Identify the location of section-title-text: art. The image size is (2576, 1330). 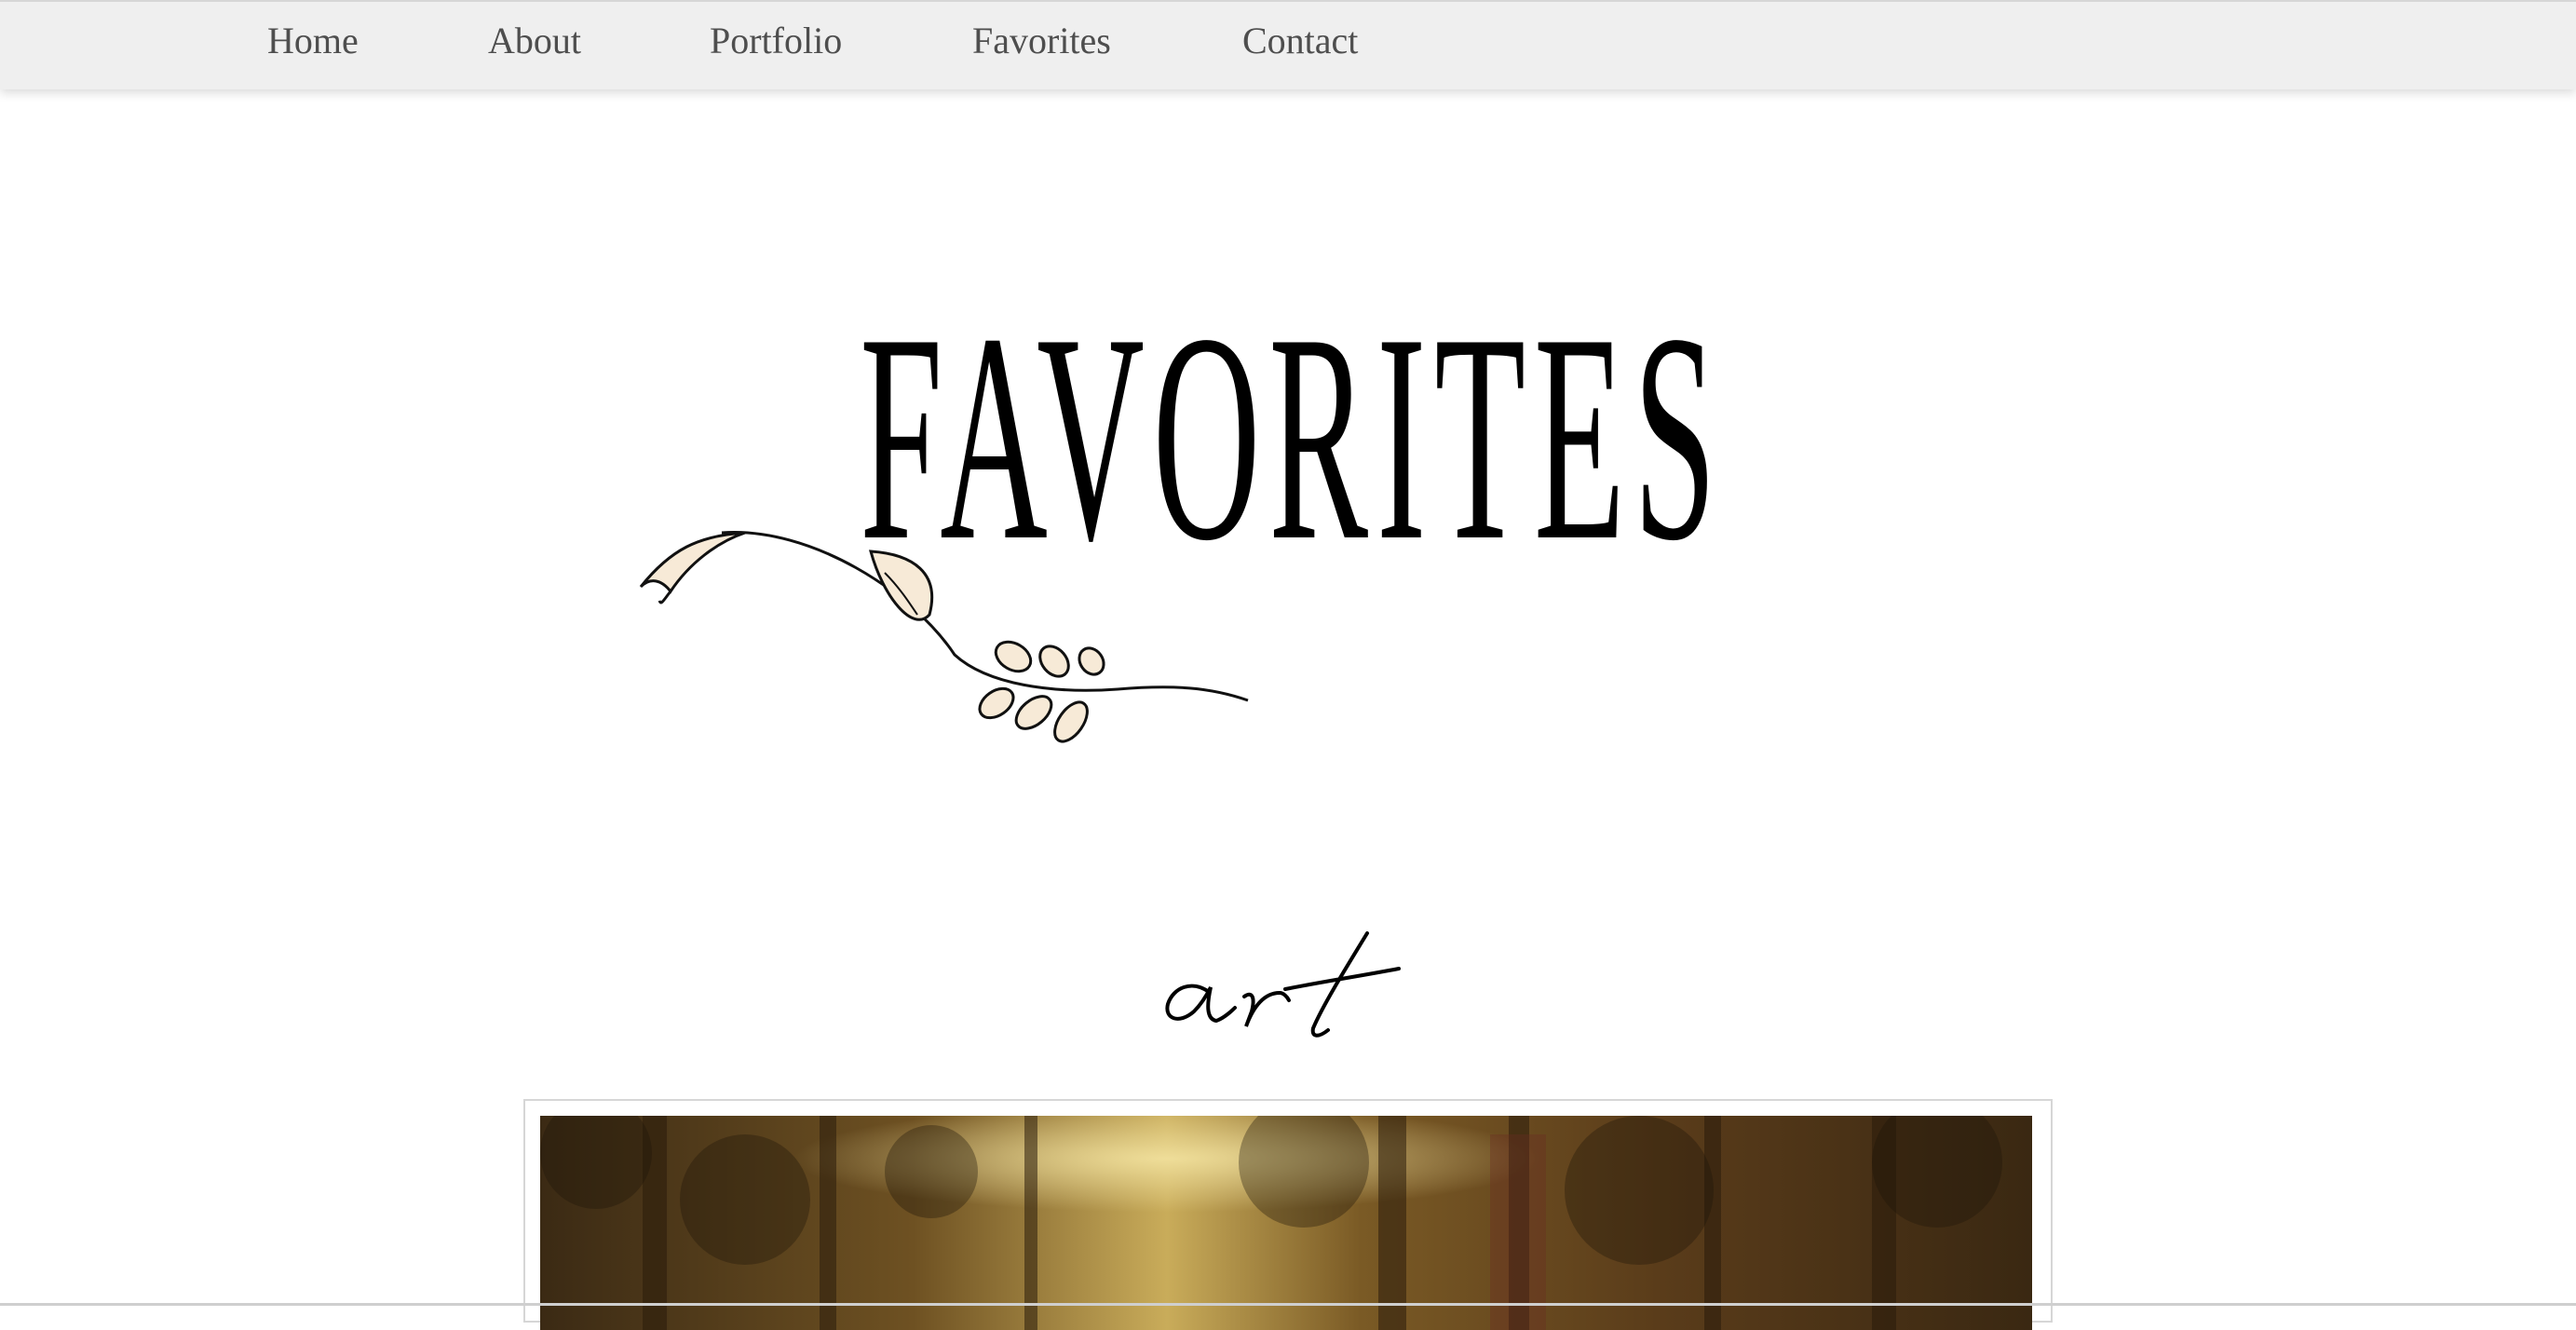
(1163, 924).